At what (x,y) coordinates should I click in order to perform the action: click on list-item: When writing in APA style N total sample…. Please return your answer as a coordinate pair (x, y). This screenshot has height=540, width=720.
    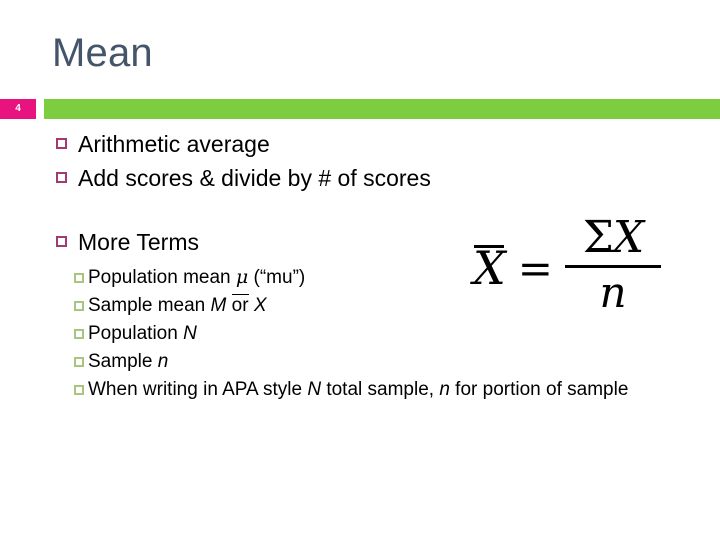
    Looking at the image, I should click on (375, 389).